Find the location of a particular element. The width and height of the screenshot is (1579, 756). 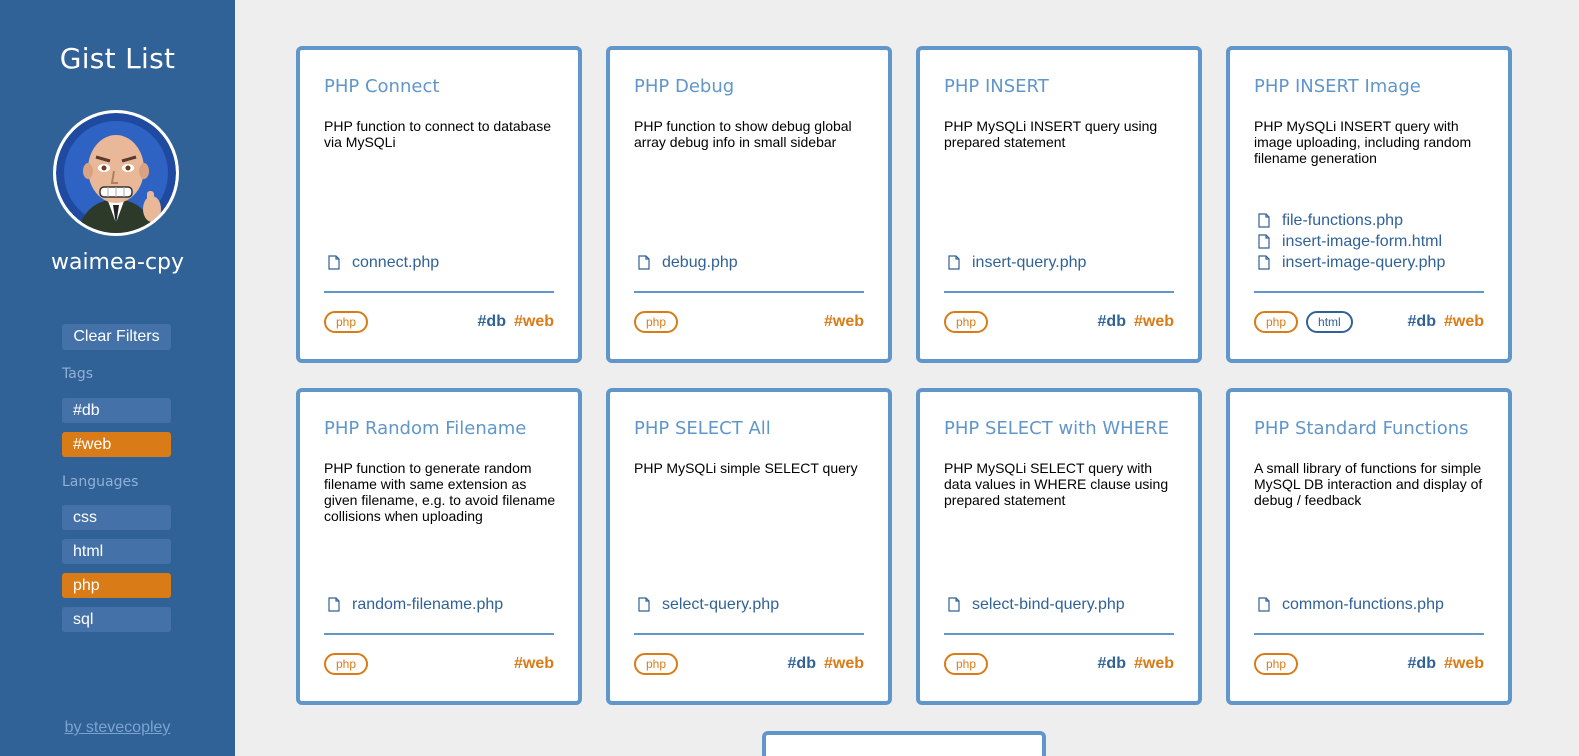

tag-list: #web is located at coordinates (530, 664).